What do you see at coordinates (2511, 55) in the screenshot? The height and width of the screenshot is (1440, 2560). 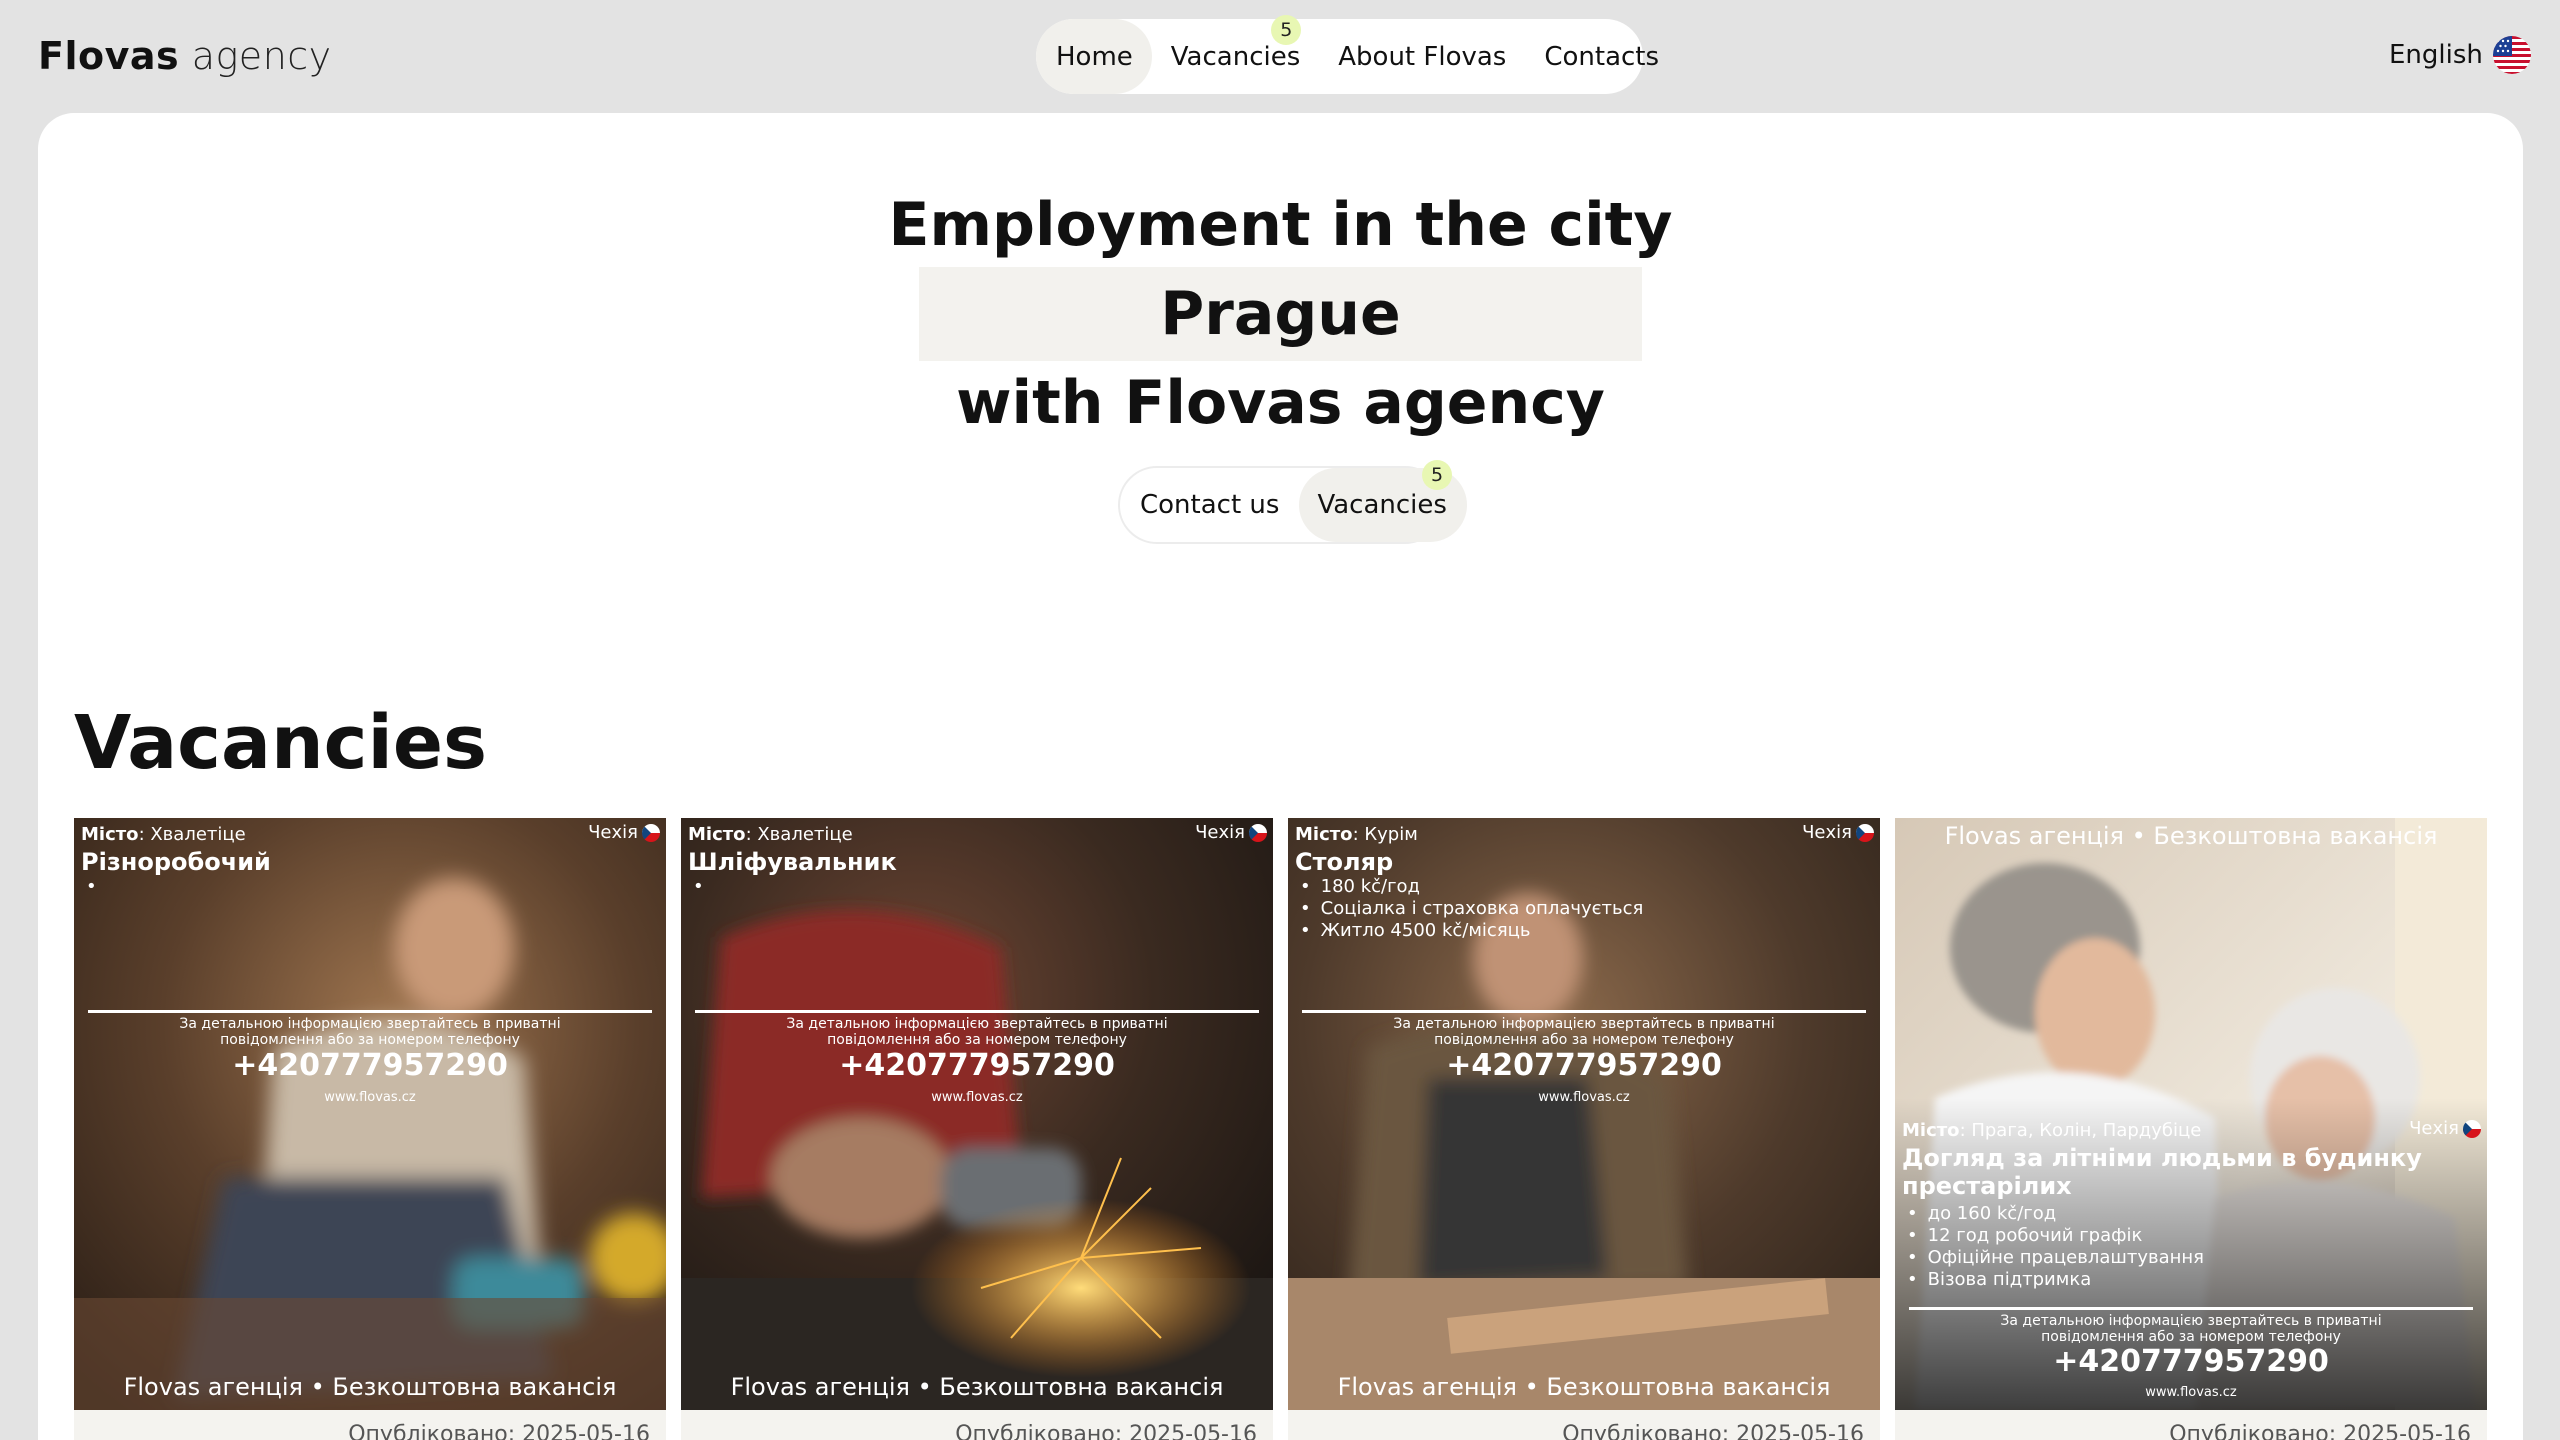 I see `us-flag-icon` at bounding box center [2511, 55].